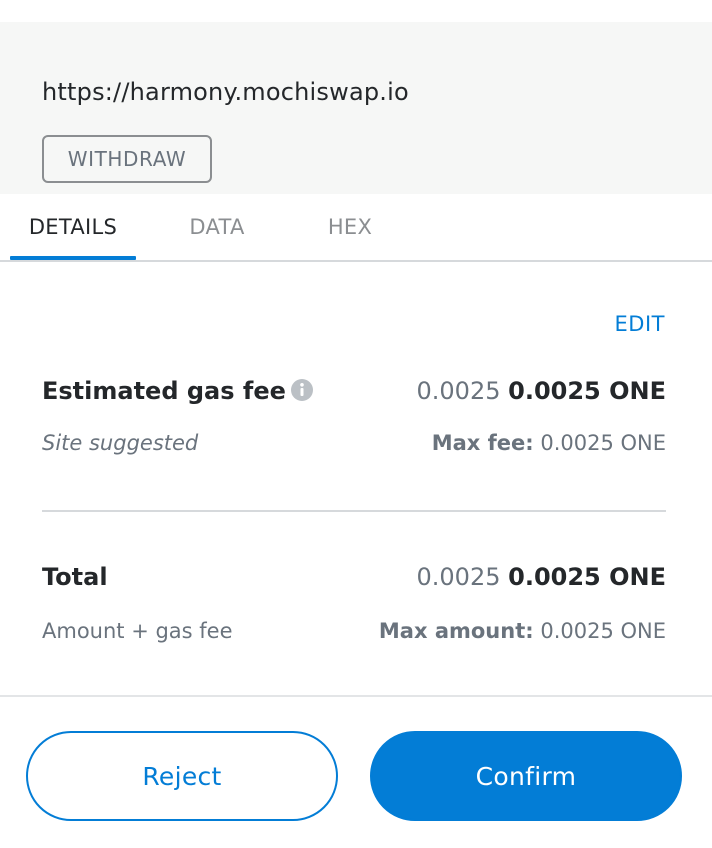 The width and height of the screenshot is (712, 848). What do you see at coordinates (75, 577) in the screenshot?
I see `total-label: Total` at bounding box center [75, 577].